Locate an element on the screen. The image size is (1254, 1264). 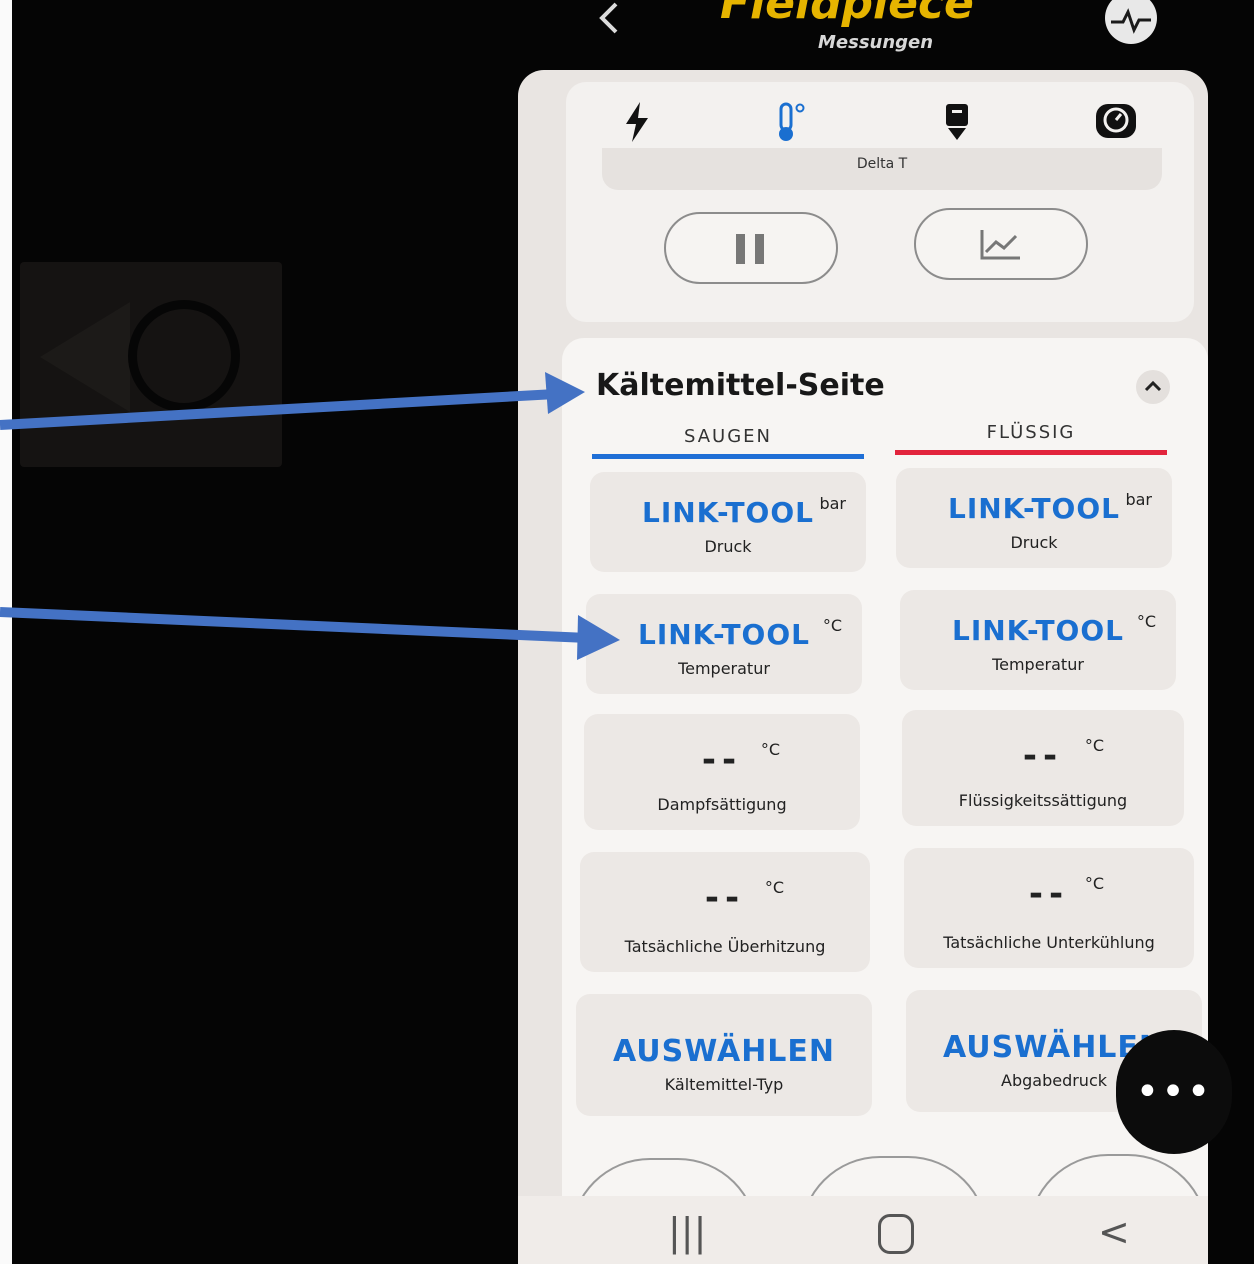
annotation-arrow-title is located at coordinates (292, 401).